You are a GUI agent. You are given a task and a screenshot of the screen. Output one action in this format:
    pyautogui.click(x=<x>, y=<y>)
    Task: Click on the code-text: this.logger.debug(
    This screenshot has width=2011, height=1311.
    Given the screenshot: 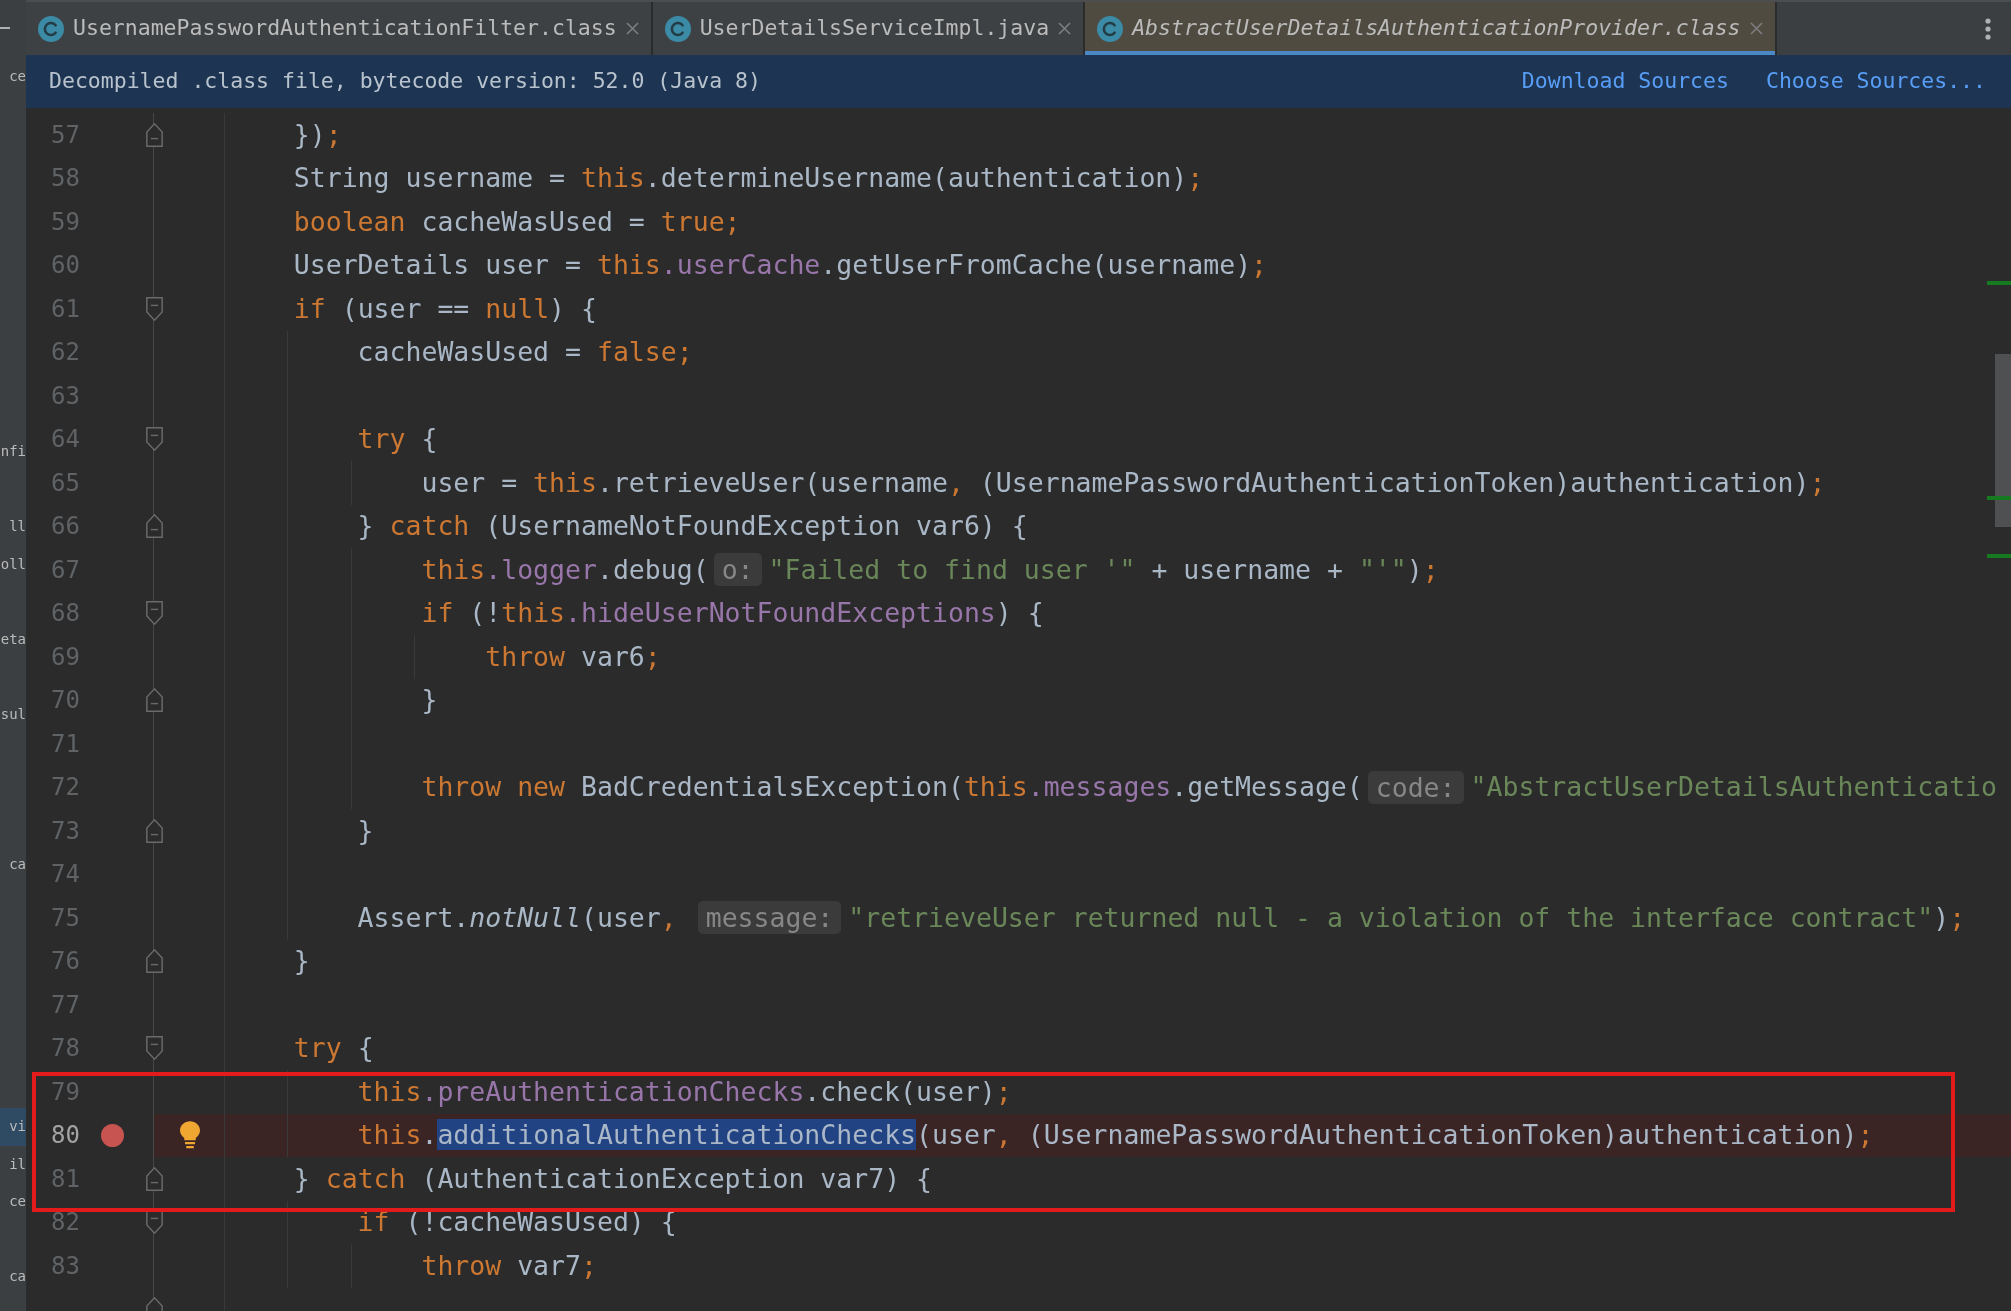 What is the action you would take?
    pyautogui.click(x=565, y=569)
    